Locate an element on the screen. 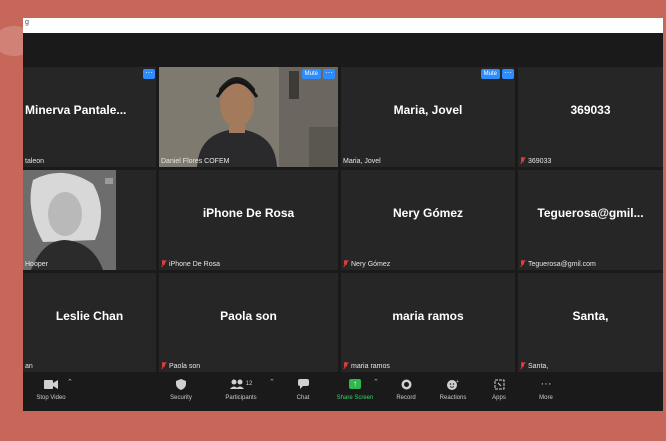 The image size is (666, 441). webcam-video is located at coordinates (248, 117).